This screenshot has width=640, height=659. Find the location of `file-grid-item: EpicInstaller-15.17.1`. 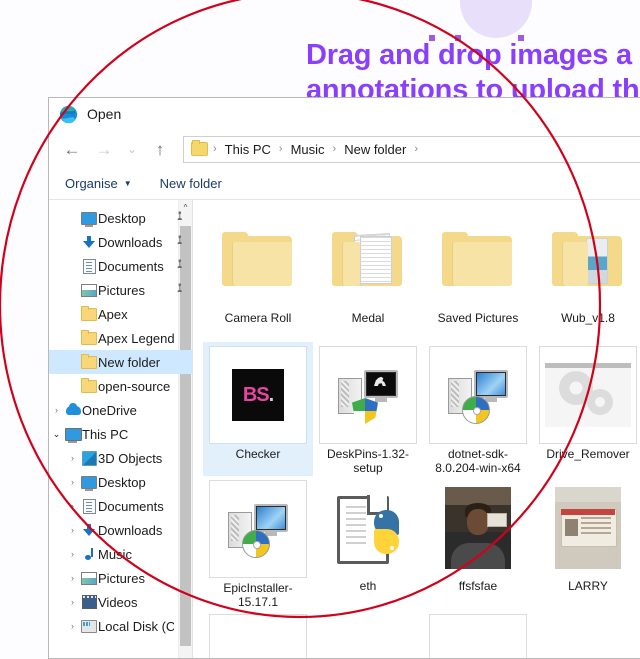

file-grid-item: EpicInstaller-15.17.1 is located at coordinates (258, 543).